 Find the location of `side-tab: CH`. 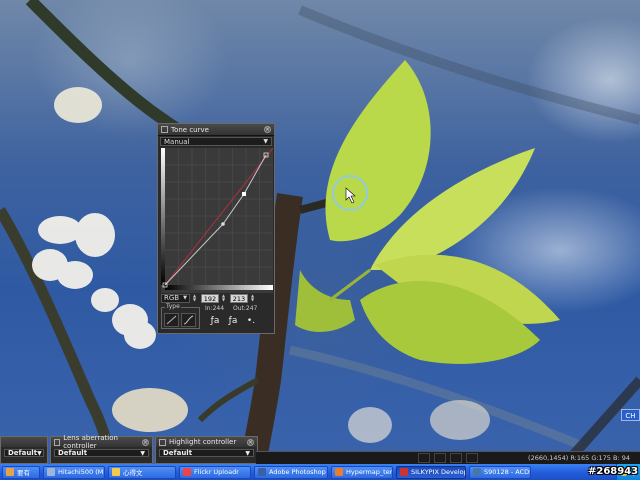

side-tab: CH is located at coordinates (630, 415).